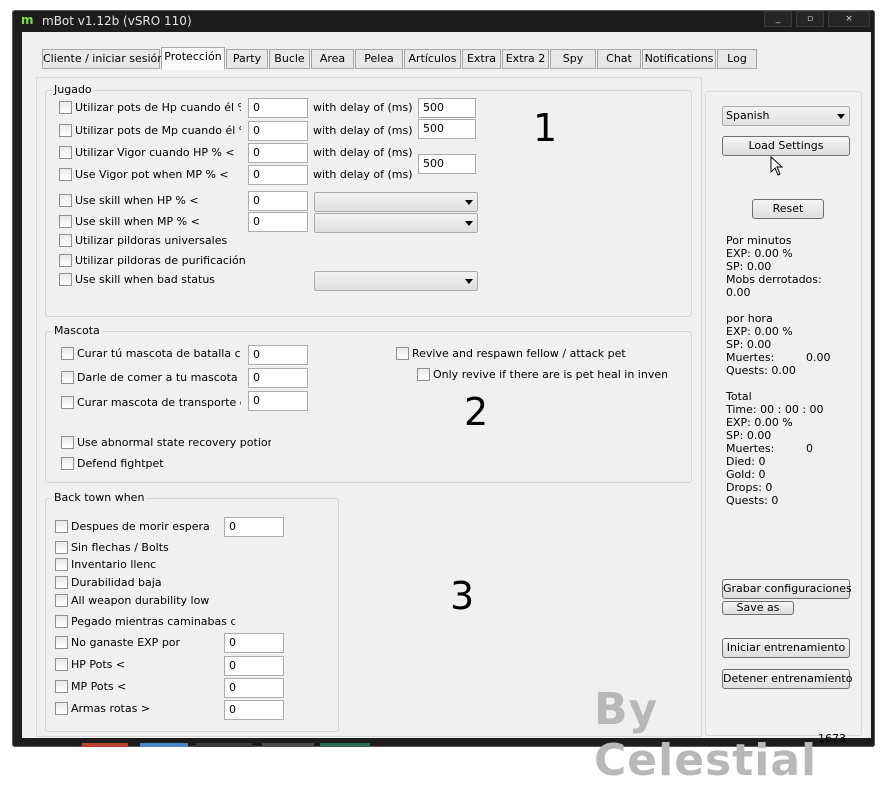  I want to click on checkbox-purification-pills: Utilizar pildoras de purificación, so click(154, 261).